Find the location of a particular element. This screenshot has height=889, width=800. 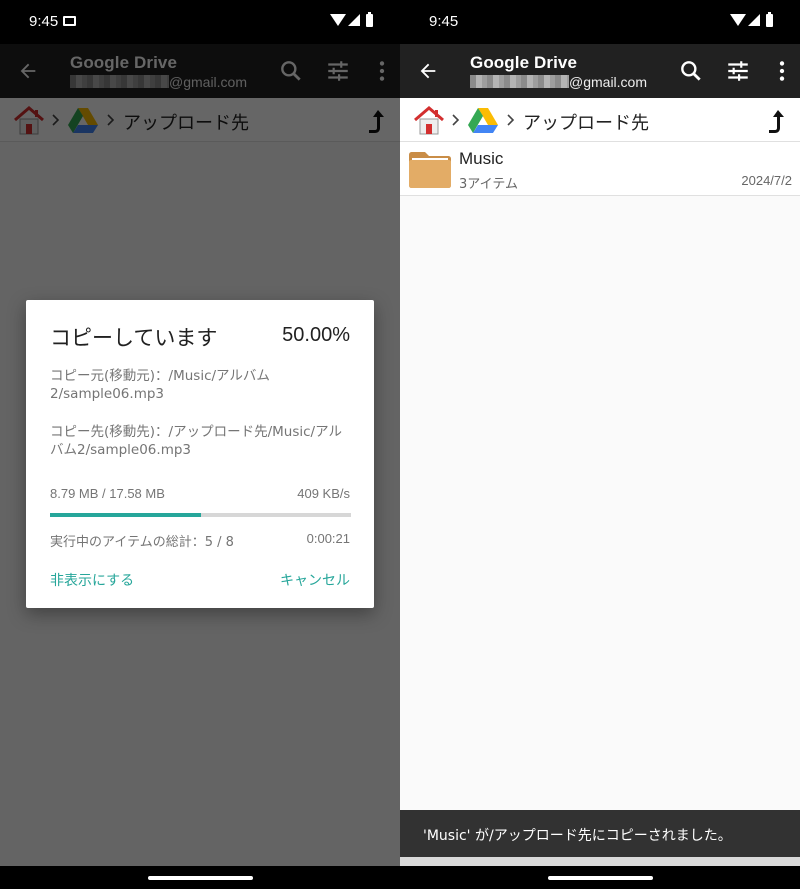

snackbar: 'Music' が/アップロード先にコピーされました。 is located at coordinates (600, 833).